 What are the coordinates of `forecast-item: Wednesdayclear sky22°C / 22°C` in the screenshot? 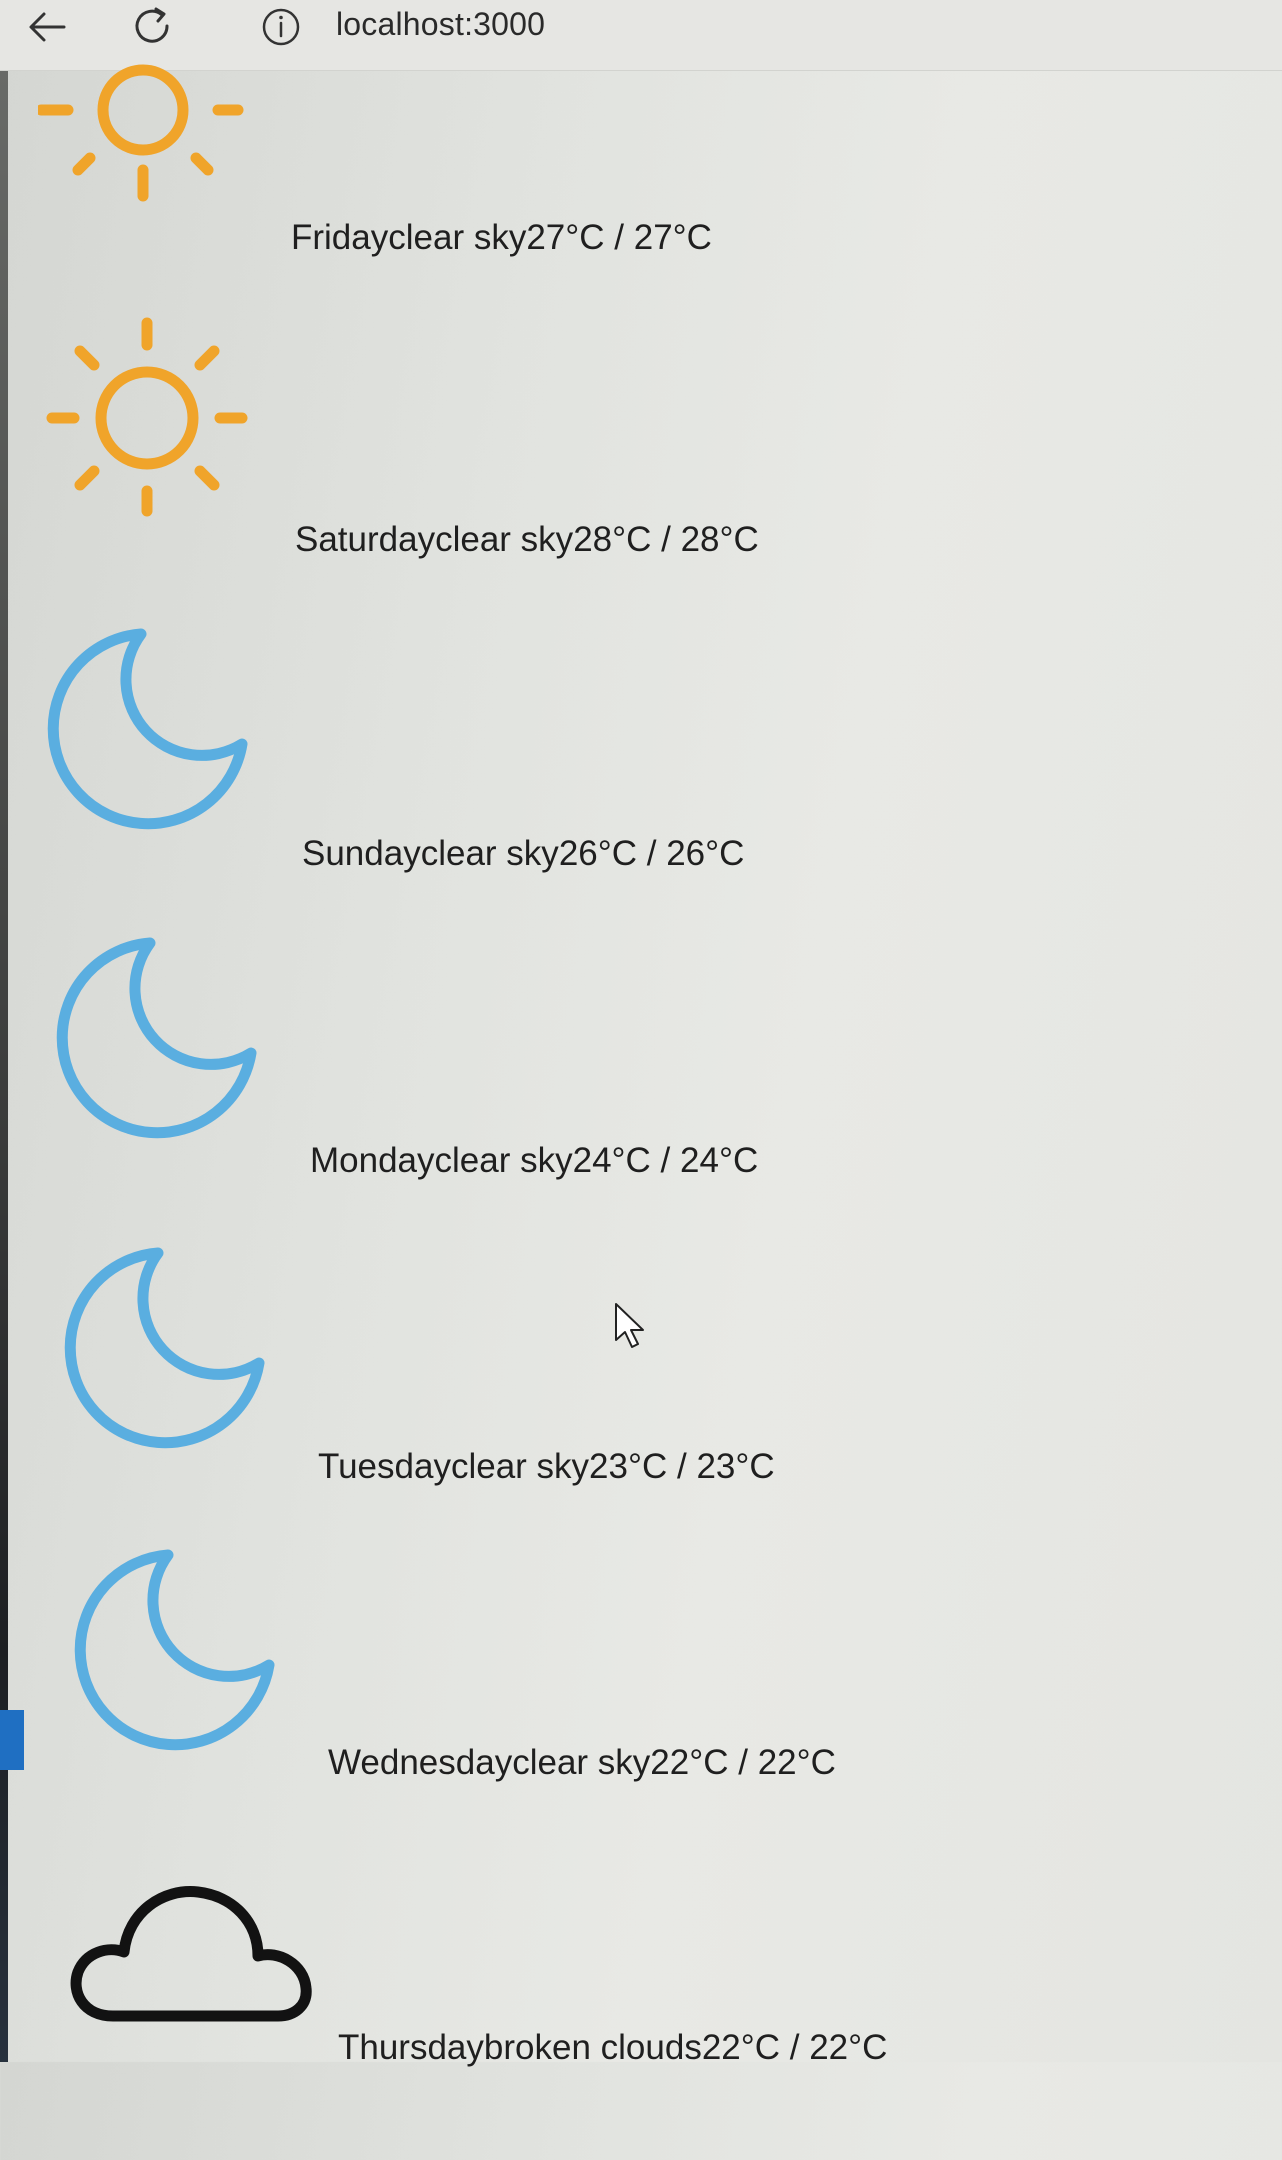 It's located at (623, 1695).